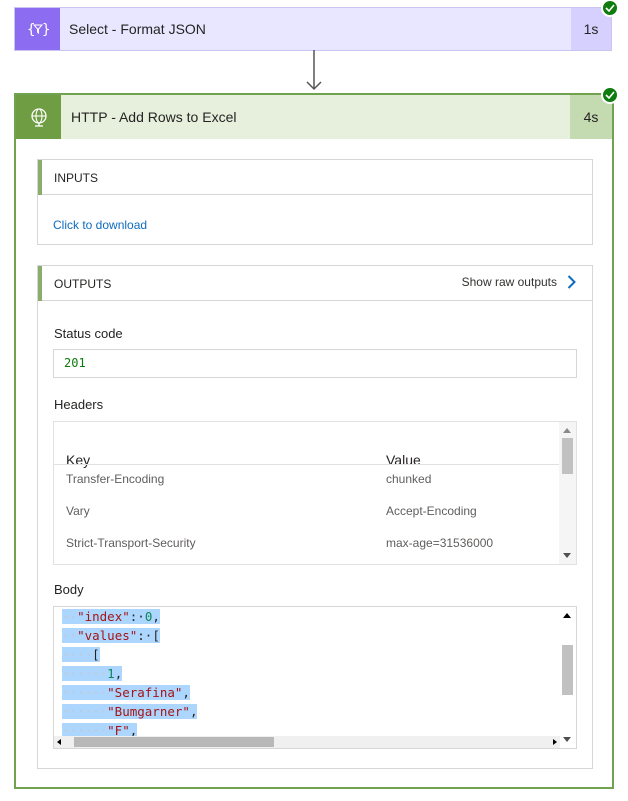 The height and width of the screenshot is (801, 628). Describe the element at coordinates (440, 543) in the screenshot. I see `header-value: max-age=31536000` at that location.